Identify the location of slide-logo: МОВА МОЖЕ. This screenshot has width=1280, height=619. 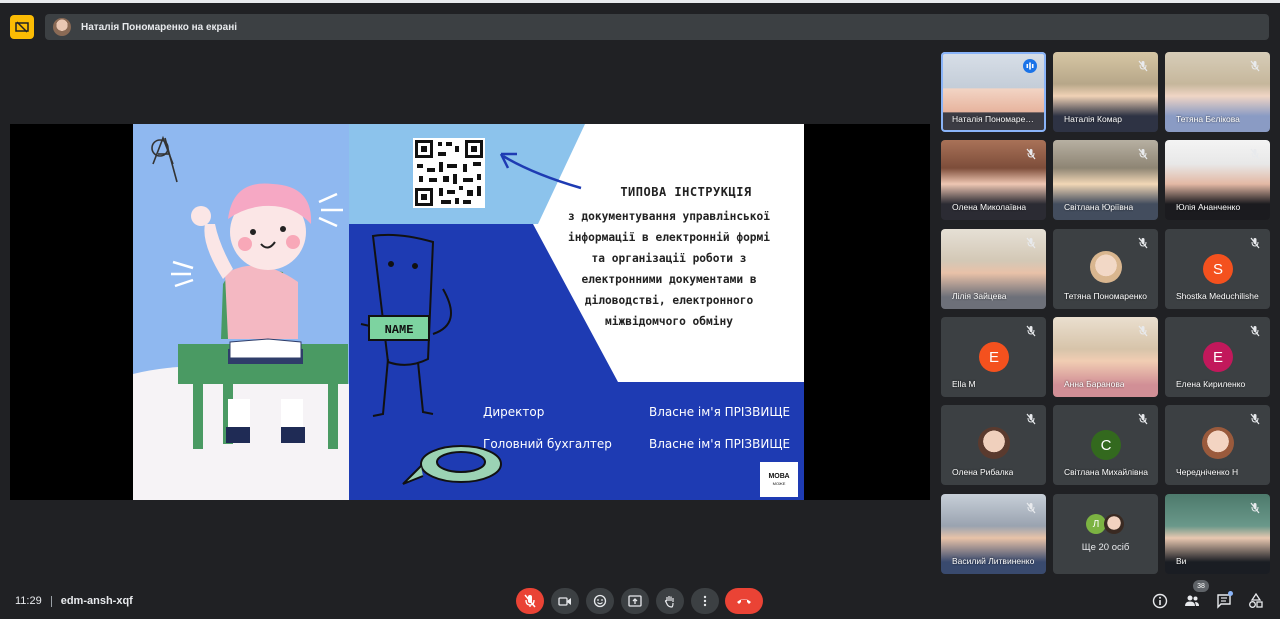
(779, 479).